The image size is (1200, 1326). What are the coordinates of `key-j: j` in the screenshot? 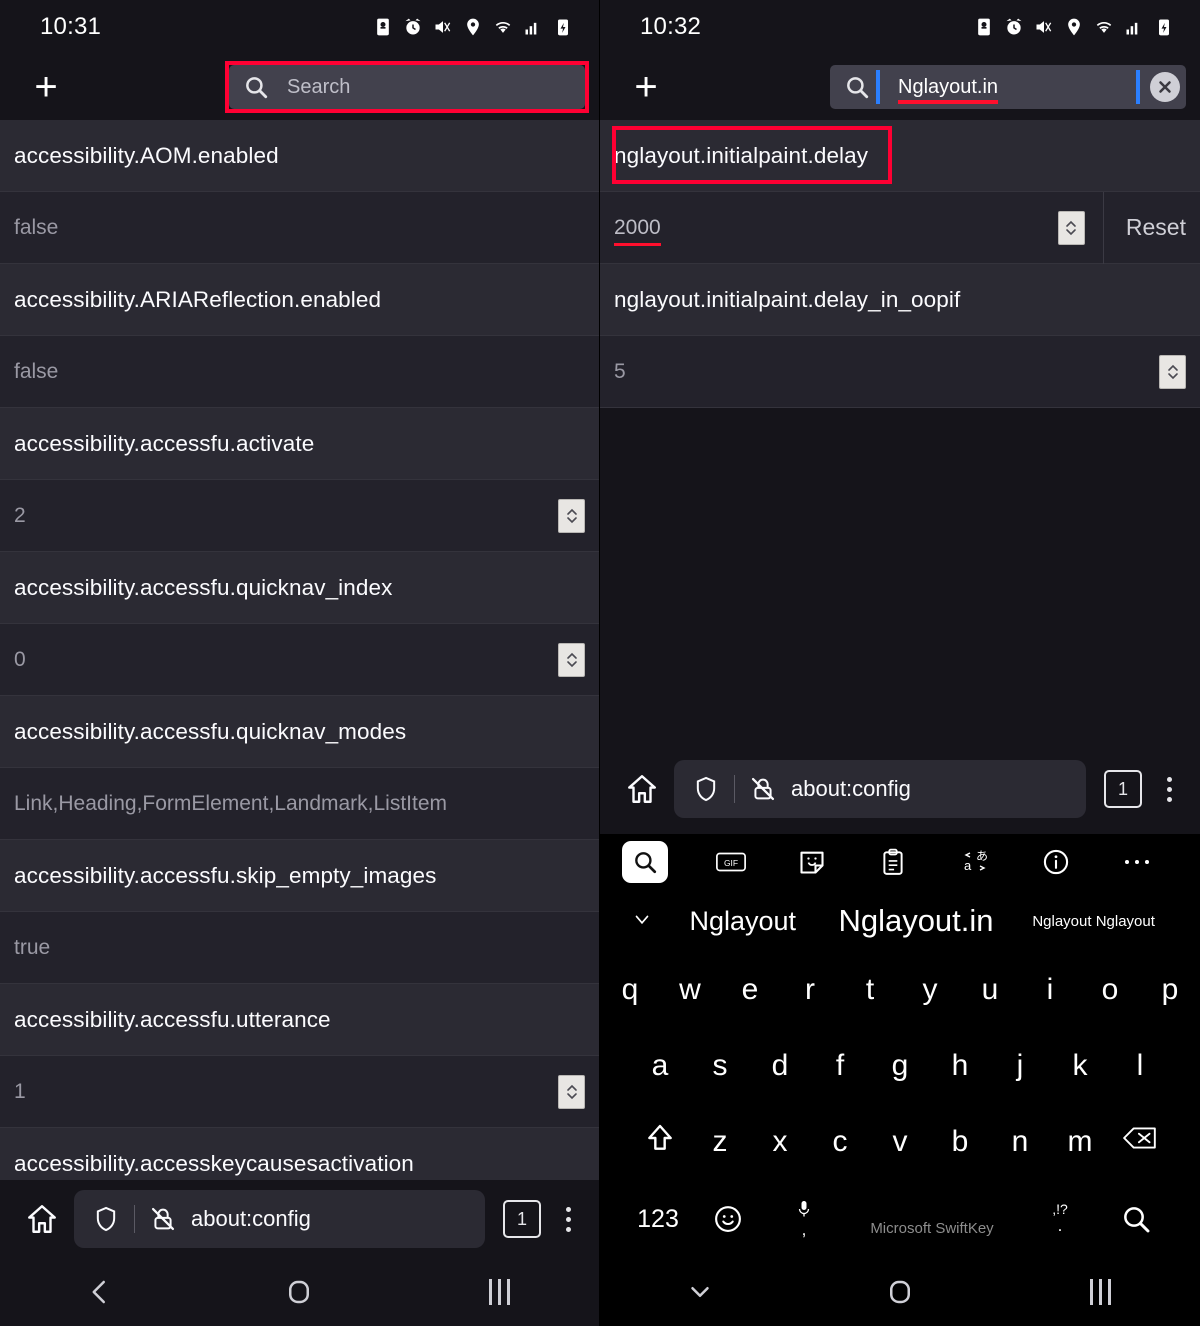 It's located at (1020, 1066).